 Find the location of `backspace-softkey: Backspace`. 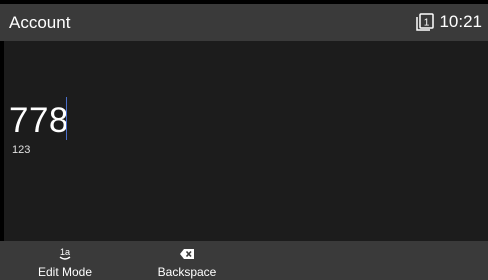

backspace-softkey: Backspace is located at coordinates (187, 260).